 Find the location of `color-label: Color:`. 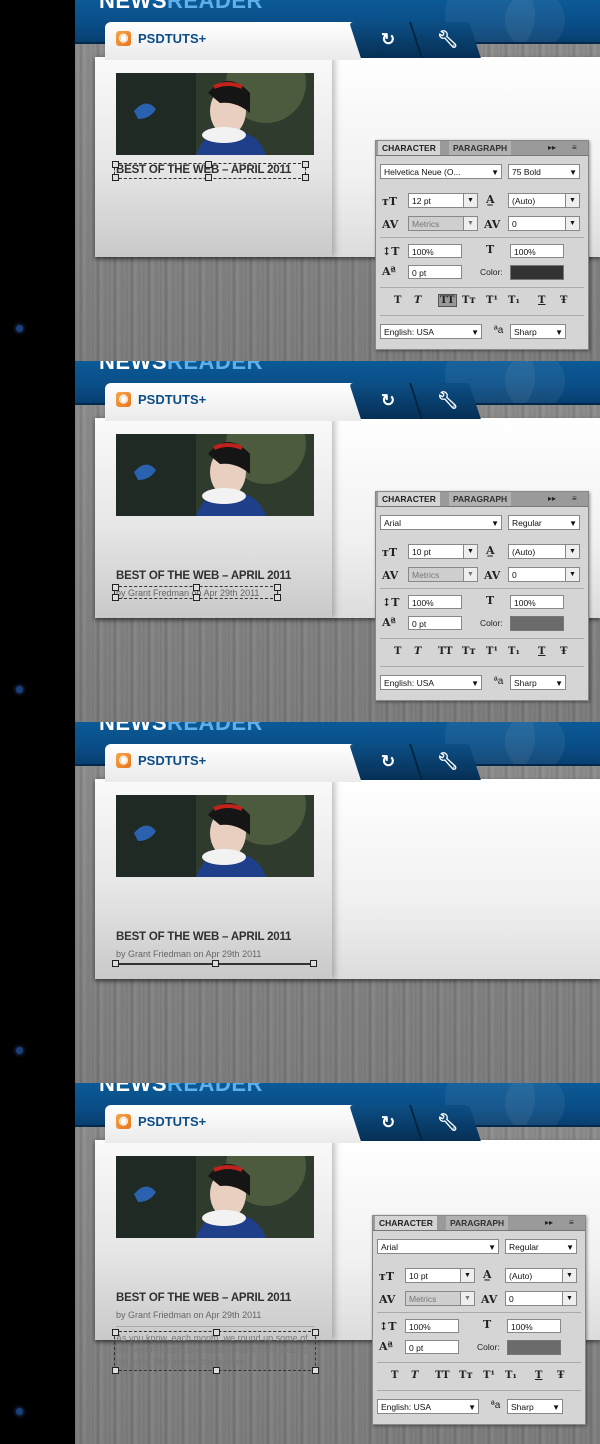

color-label: Color: is located at coordinates (491, 272).